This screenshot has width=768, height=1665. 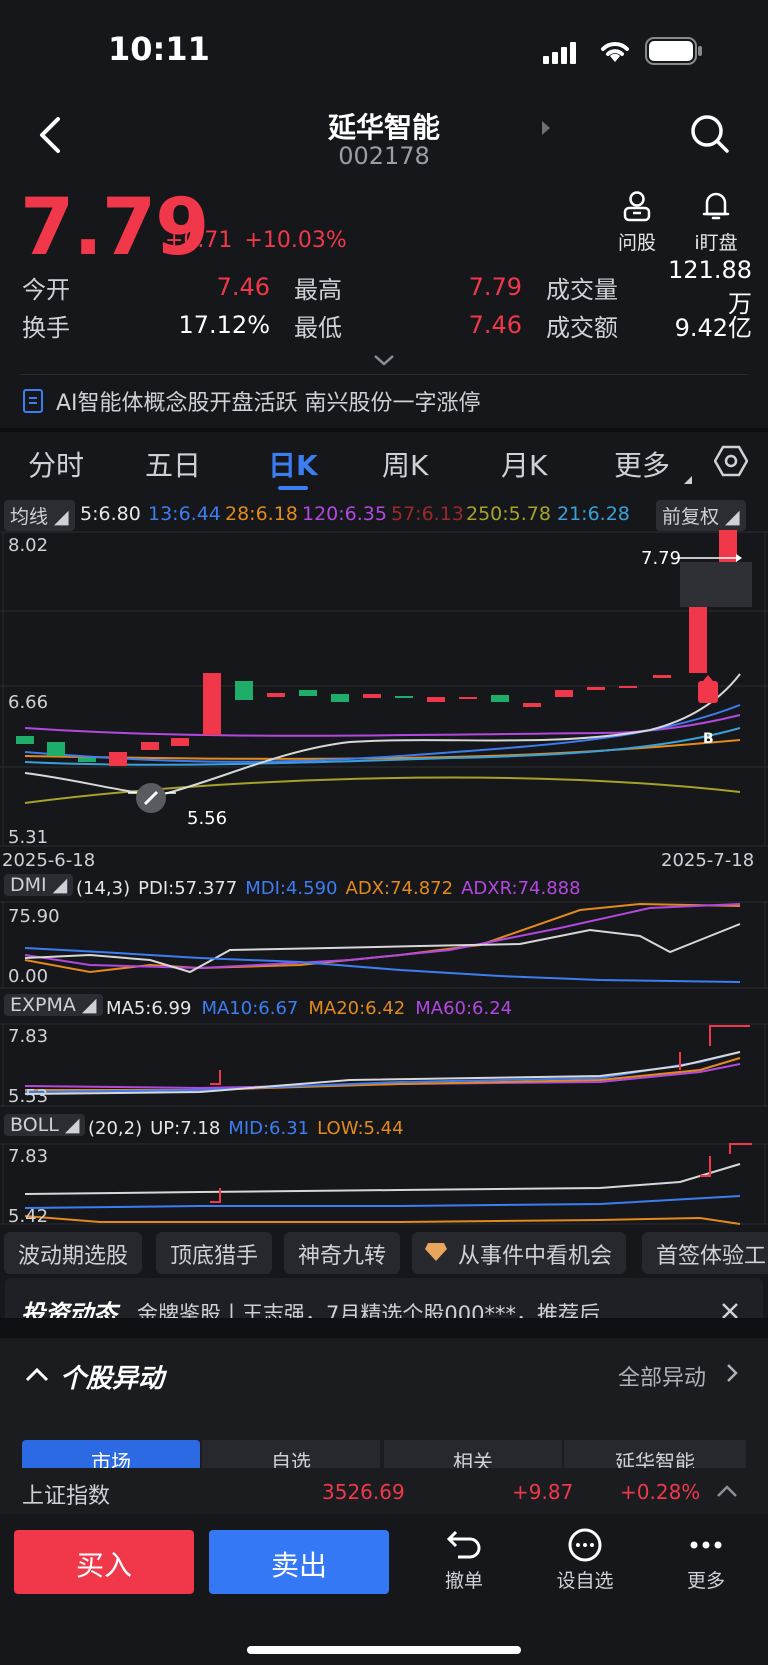 I want to click on dmi-selector: DMI ◢, so click(x=39, y=885).